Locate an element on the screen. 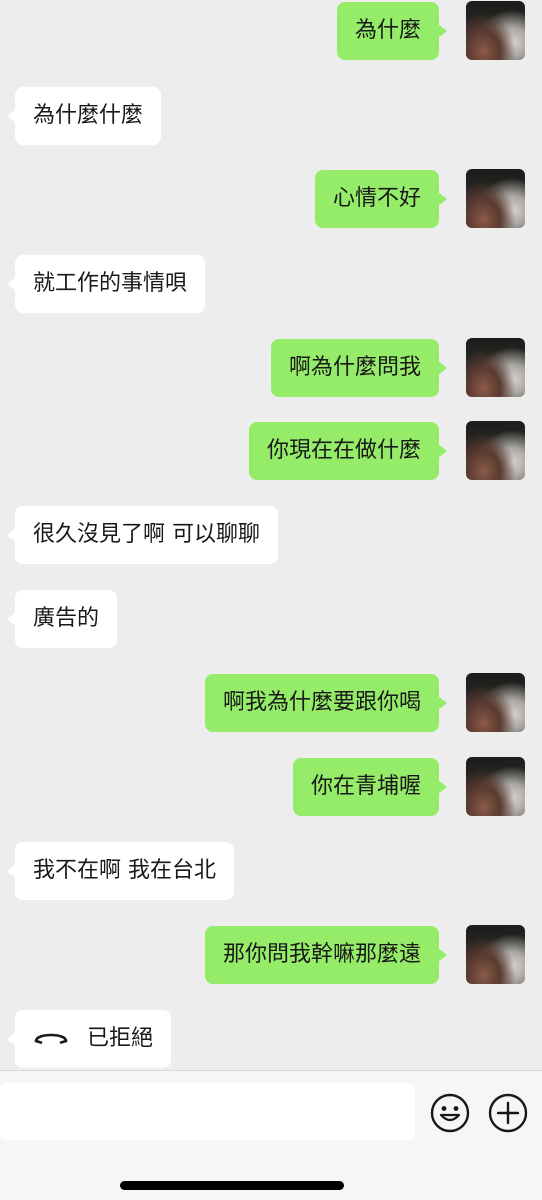  declined-call-icon is located at coordinates (51, 1038).